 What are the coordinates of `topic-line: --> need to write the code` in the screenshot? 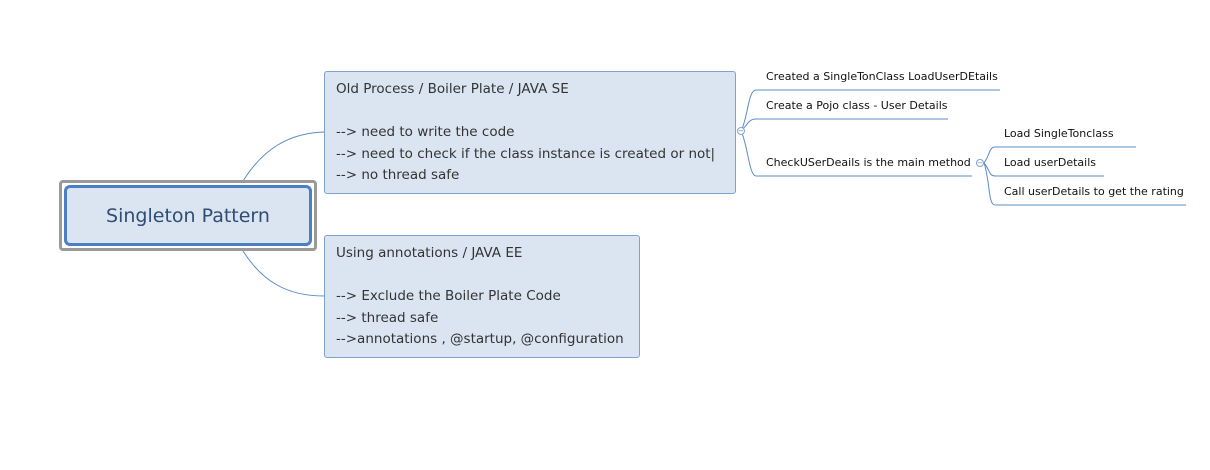 It's located at (425, 132).